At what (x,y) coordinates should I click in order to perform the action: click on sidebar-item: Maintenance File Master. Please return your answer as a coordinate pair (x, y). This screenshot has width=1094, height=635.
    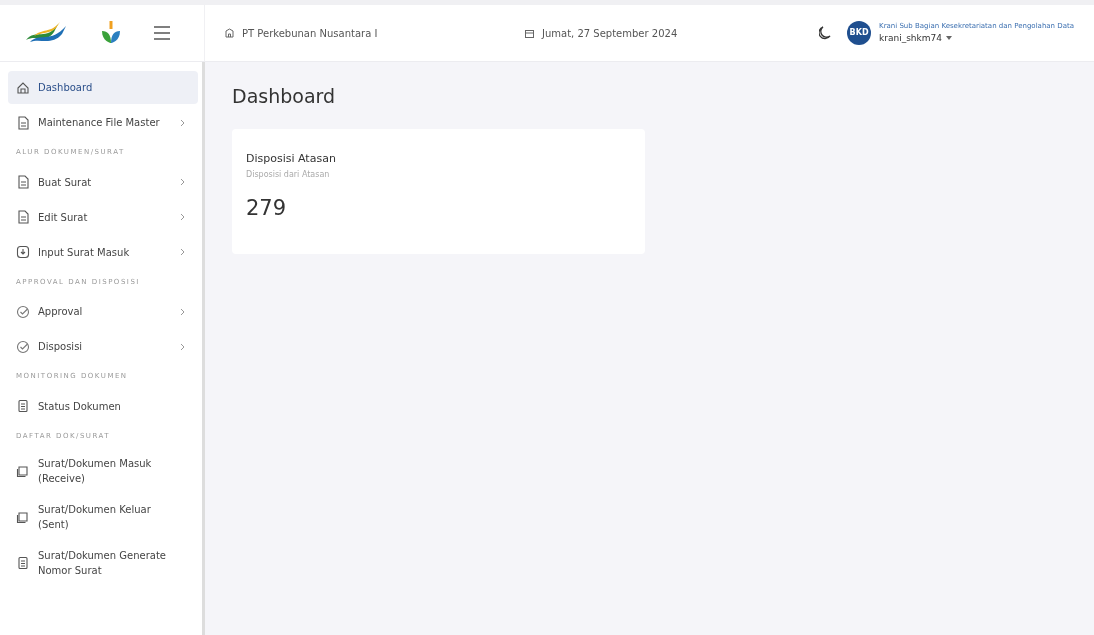
    Looking at the image, I should click on (103, 122).